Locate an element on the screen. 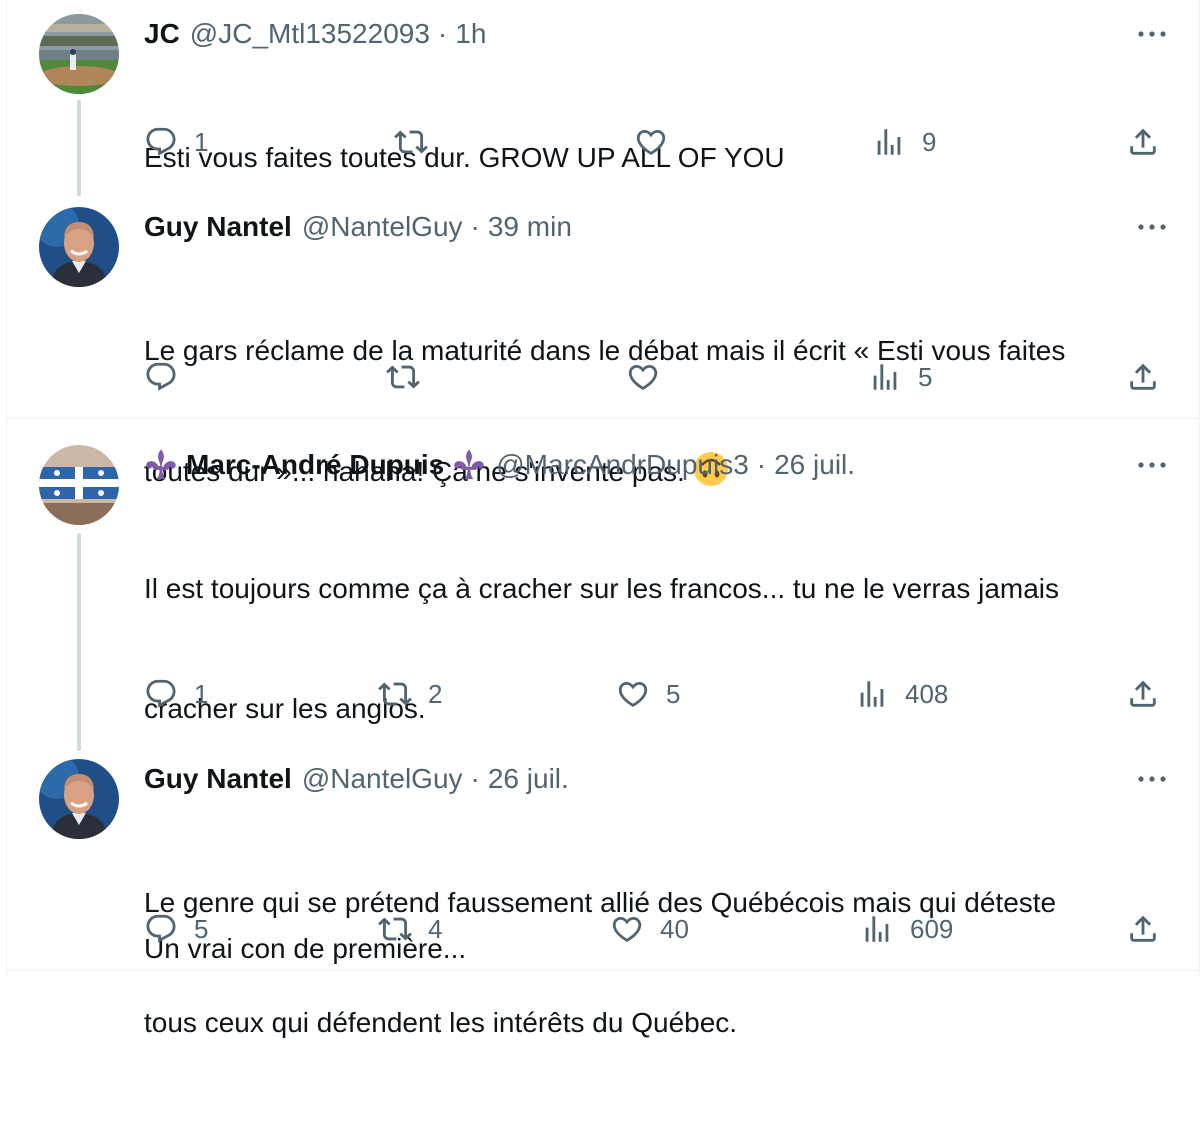  tweet-actions: 1 9 is located at coordinates (601, 142).